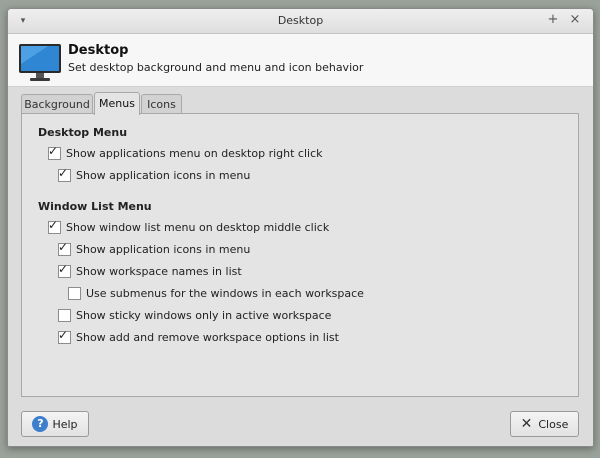 The image size is (600, 458). Describe the element at coordinates (95, 206) in the screenshot. I see `window-list-menu-heading: Window List Menu` at that location.